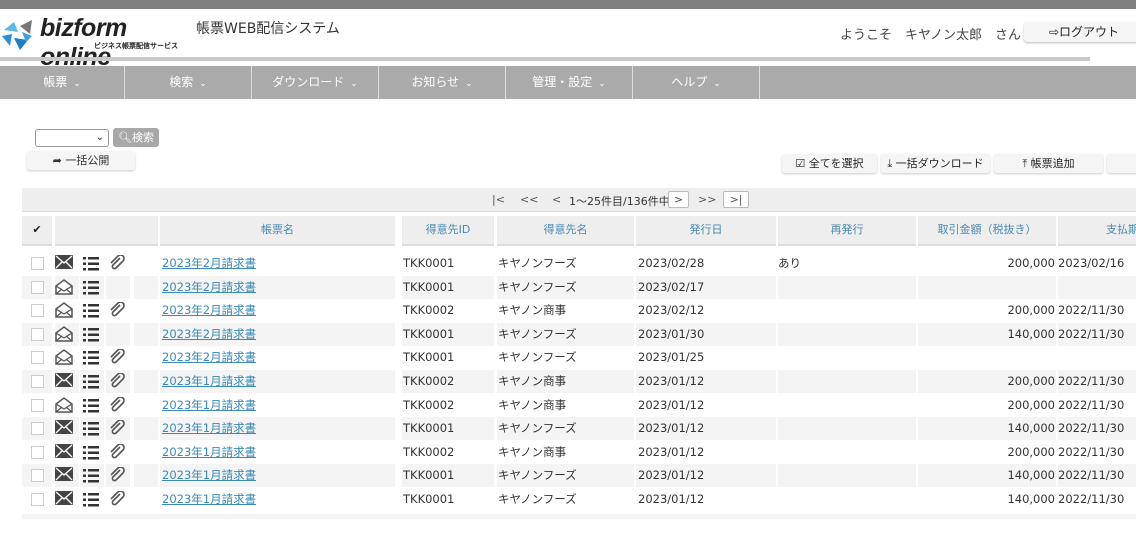 This screenshot has height=537, width=1136. Describe the element at coordinates (17, 35) in the screenshot. I see `logo-mark-icon` at that location.